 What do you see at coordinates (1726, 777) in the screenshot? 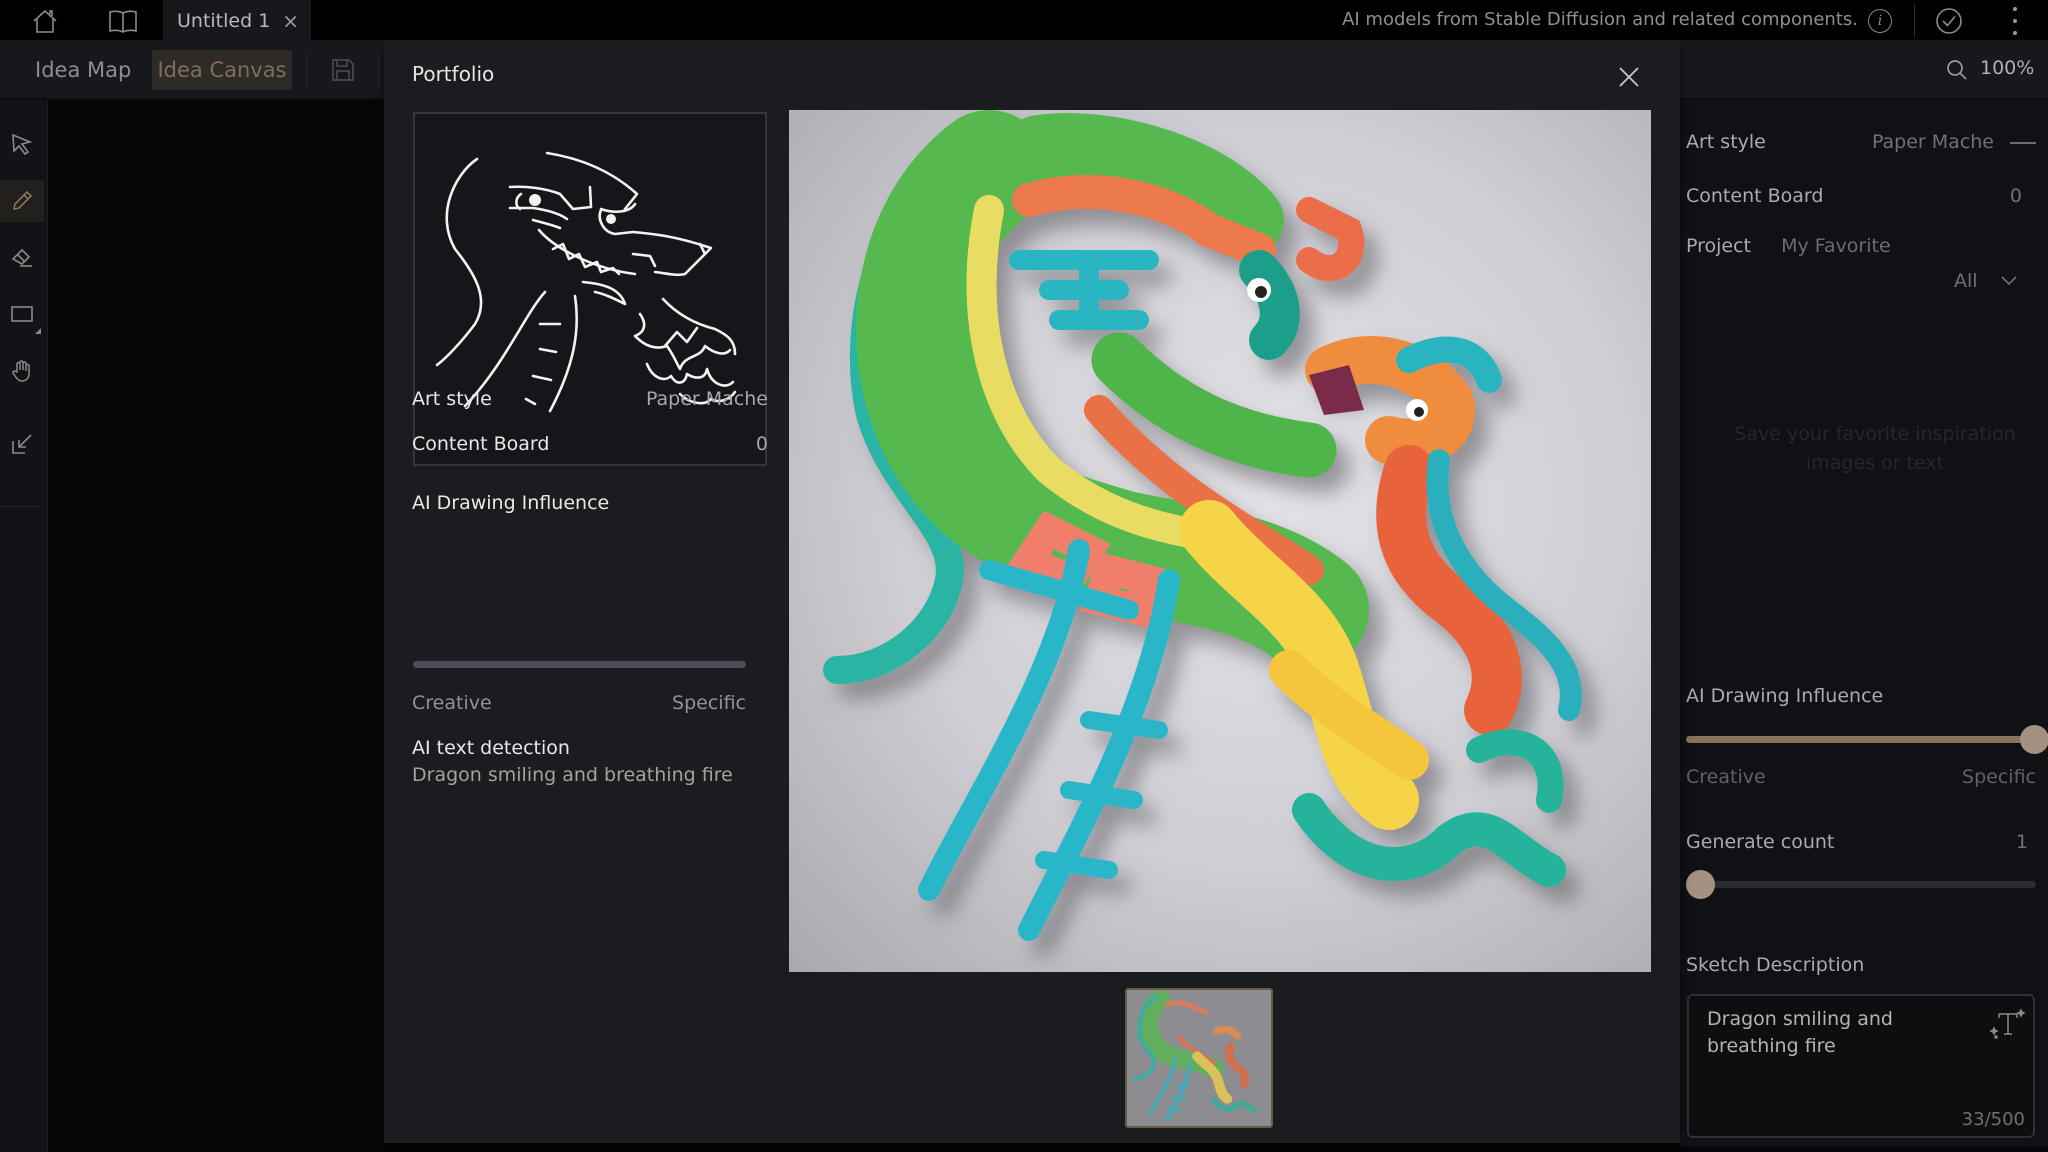
I see `influence-min-label: Creative` at bounding box center [1726, 777].